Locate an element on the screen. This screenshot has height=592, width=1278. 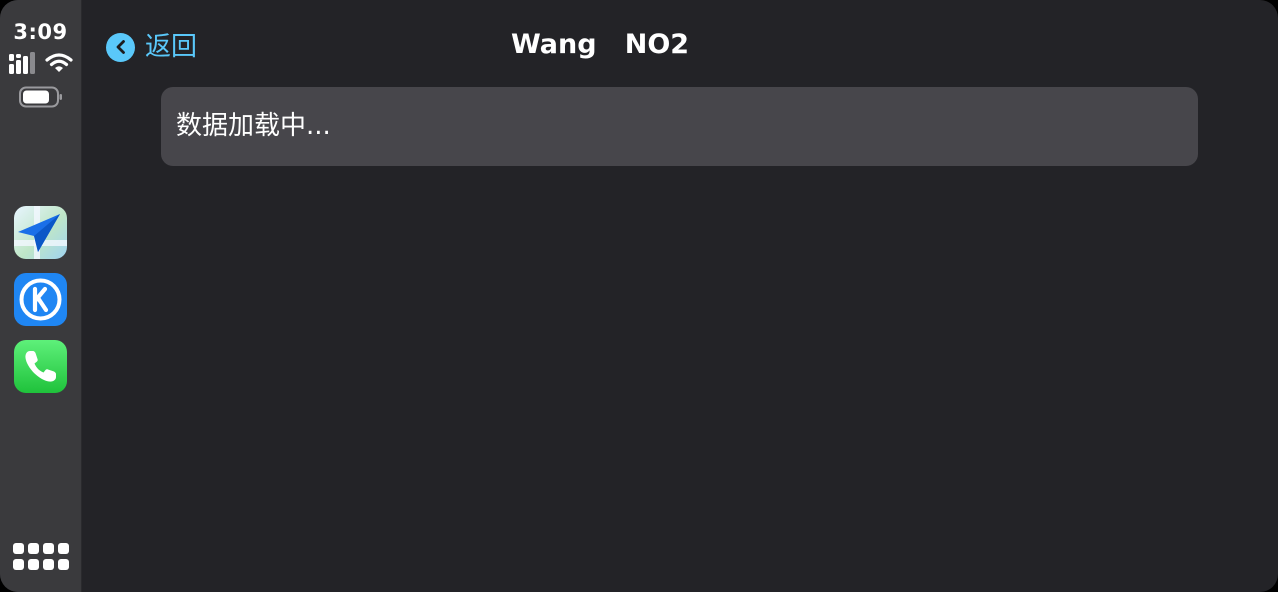
status-time: 3:09 is located at coordinates (40, 32).